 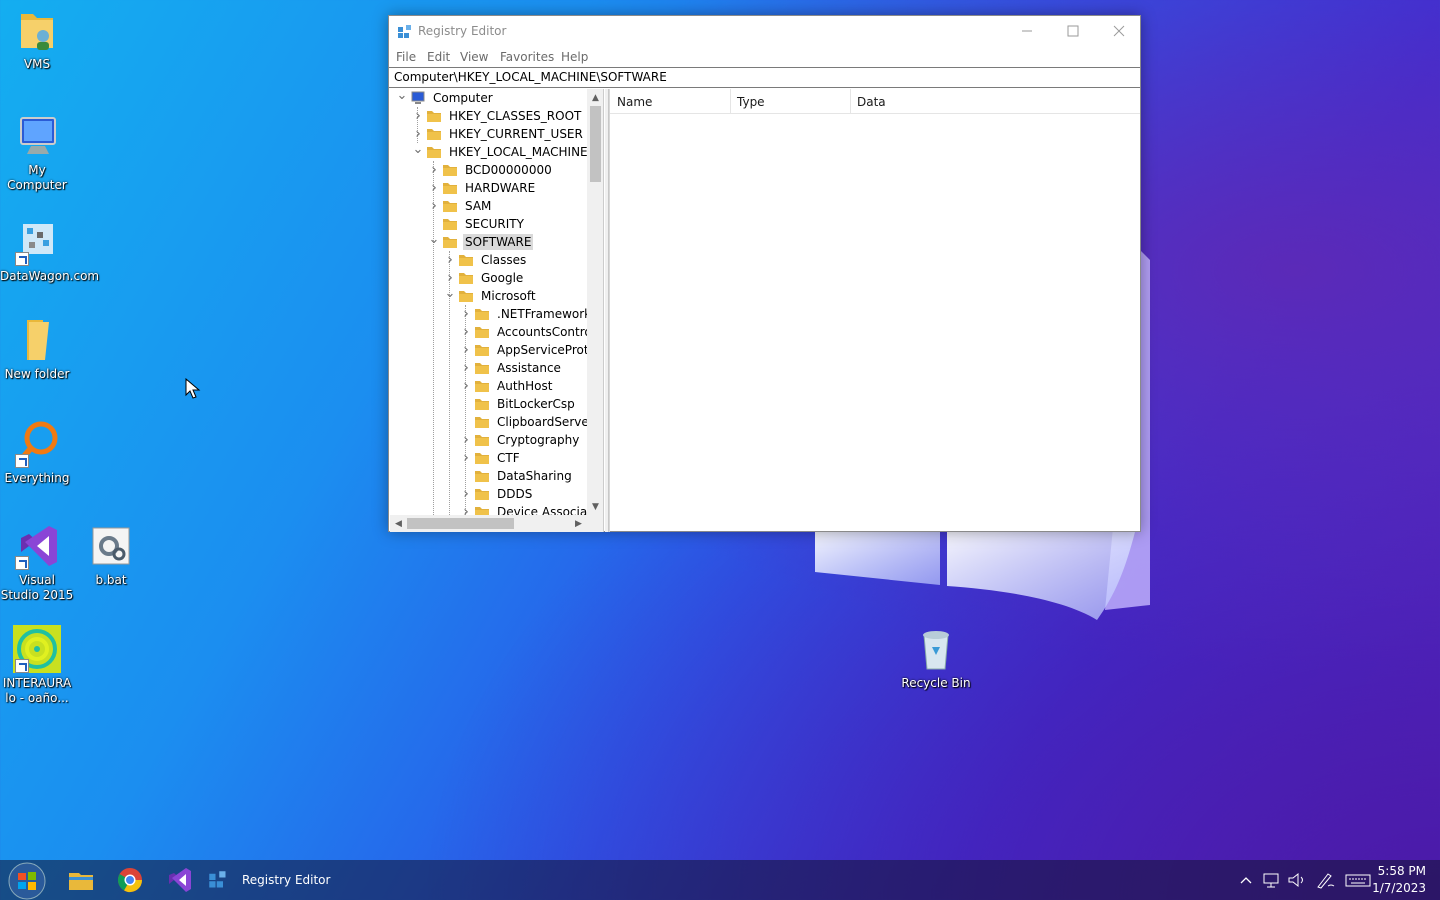 I want to click on tree-node: › HKEY_CURRENT_USER, so click(x=497, y=134).